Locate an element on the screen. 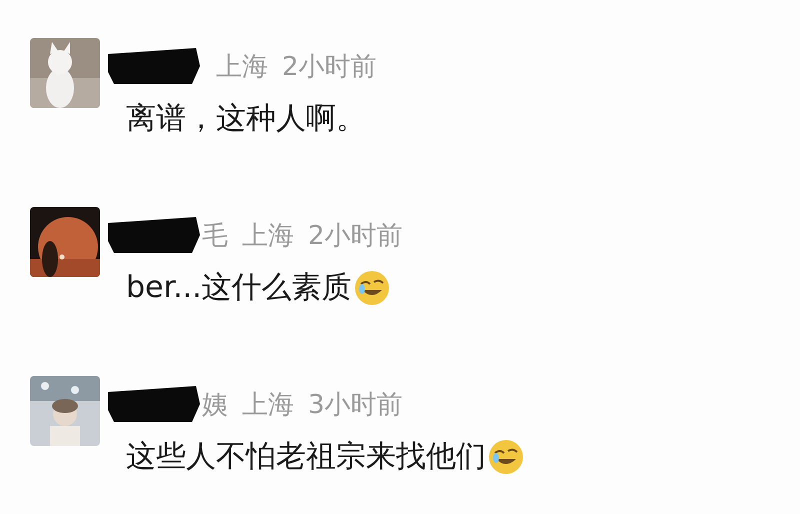 The width and height of the screenshot is (800, 514). time-text: 3小时前 is located at coordinates (355, 405).